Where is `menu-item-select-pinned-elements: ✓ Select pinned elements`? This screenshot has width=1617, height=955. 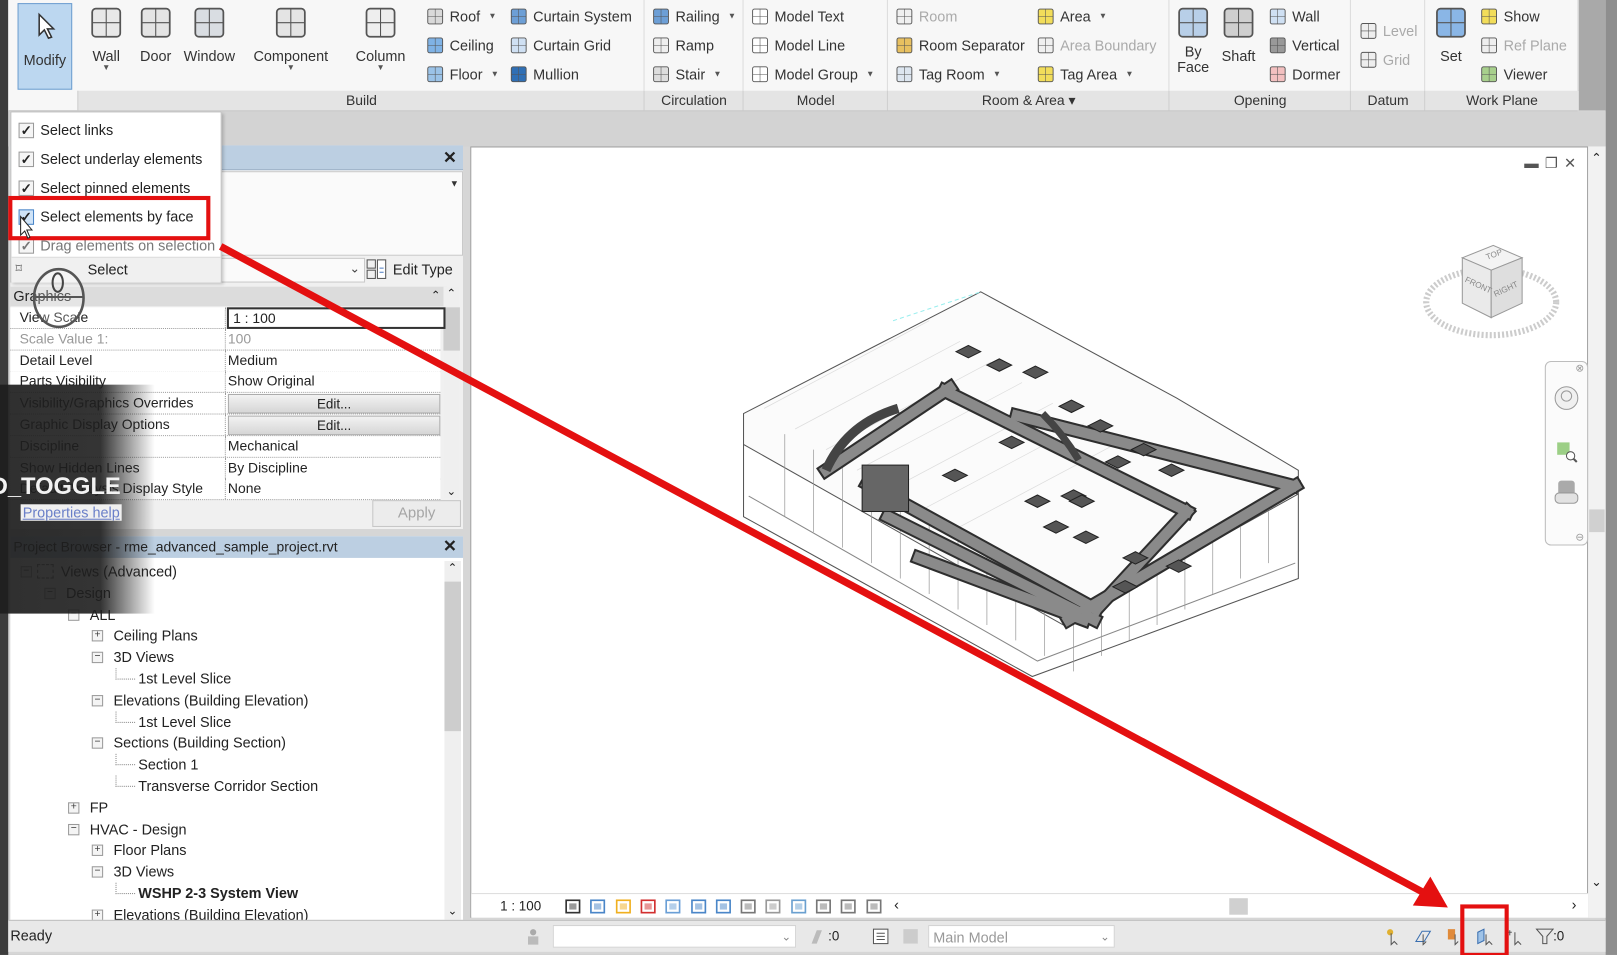 menu-item-select-pinned-elements: ✓ Select pinned elements is located at coordinates (115, 187).